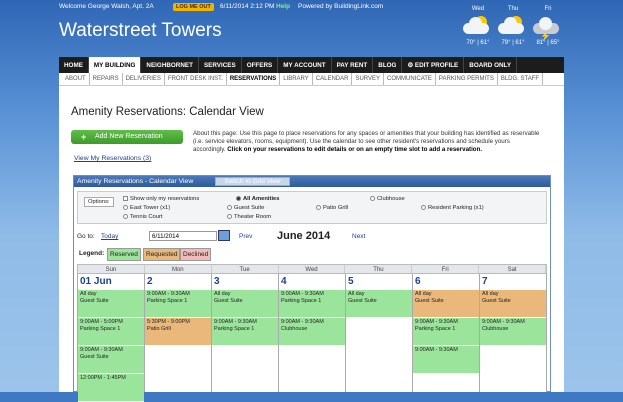 The image size is (623, 402). I want to click on today-link: Today, so click(109, 236).